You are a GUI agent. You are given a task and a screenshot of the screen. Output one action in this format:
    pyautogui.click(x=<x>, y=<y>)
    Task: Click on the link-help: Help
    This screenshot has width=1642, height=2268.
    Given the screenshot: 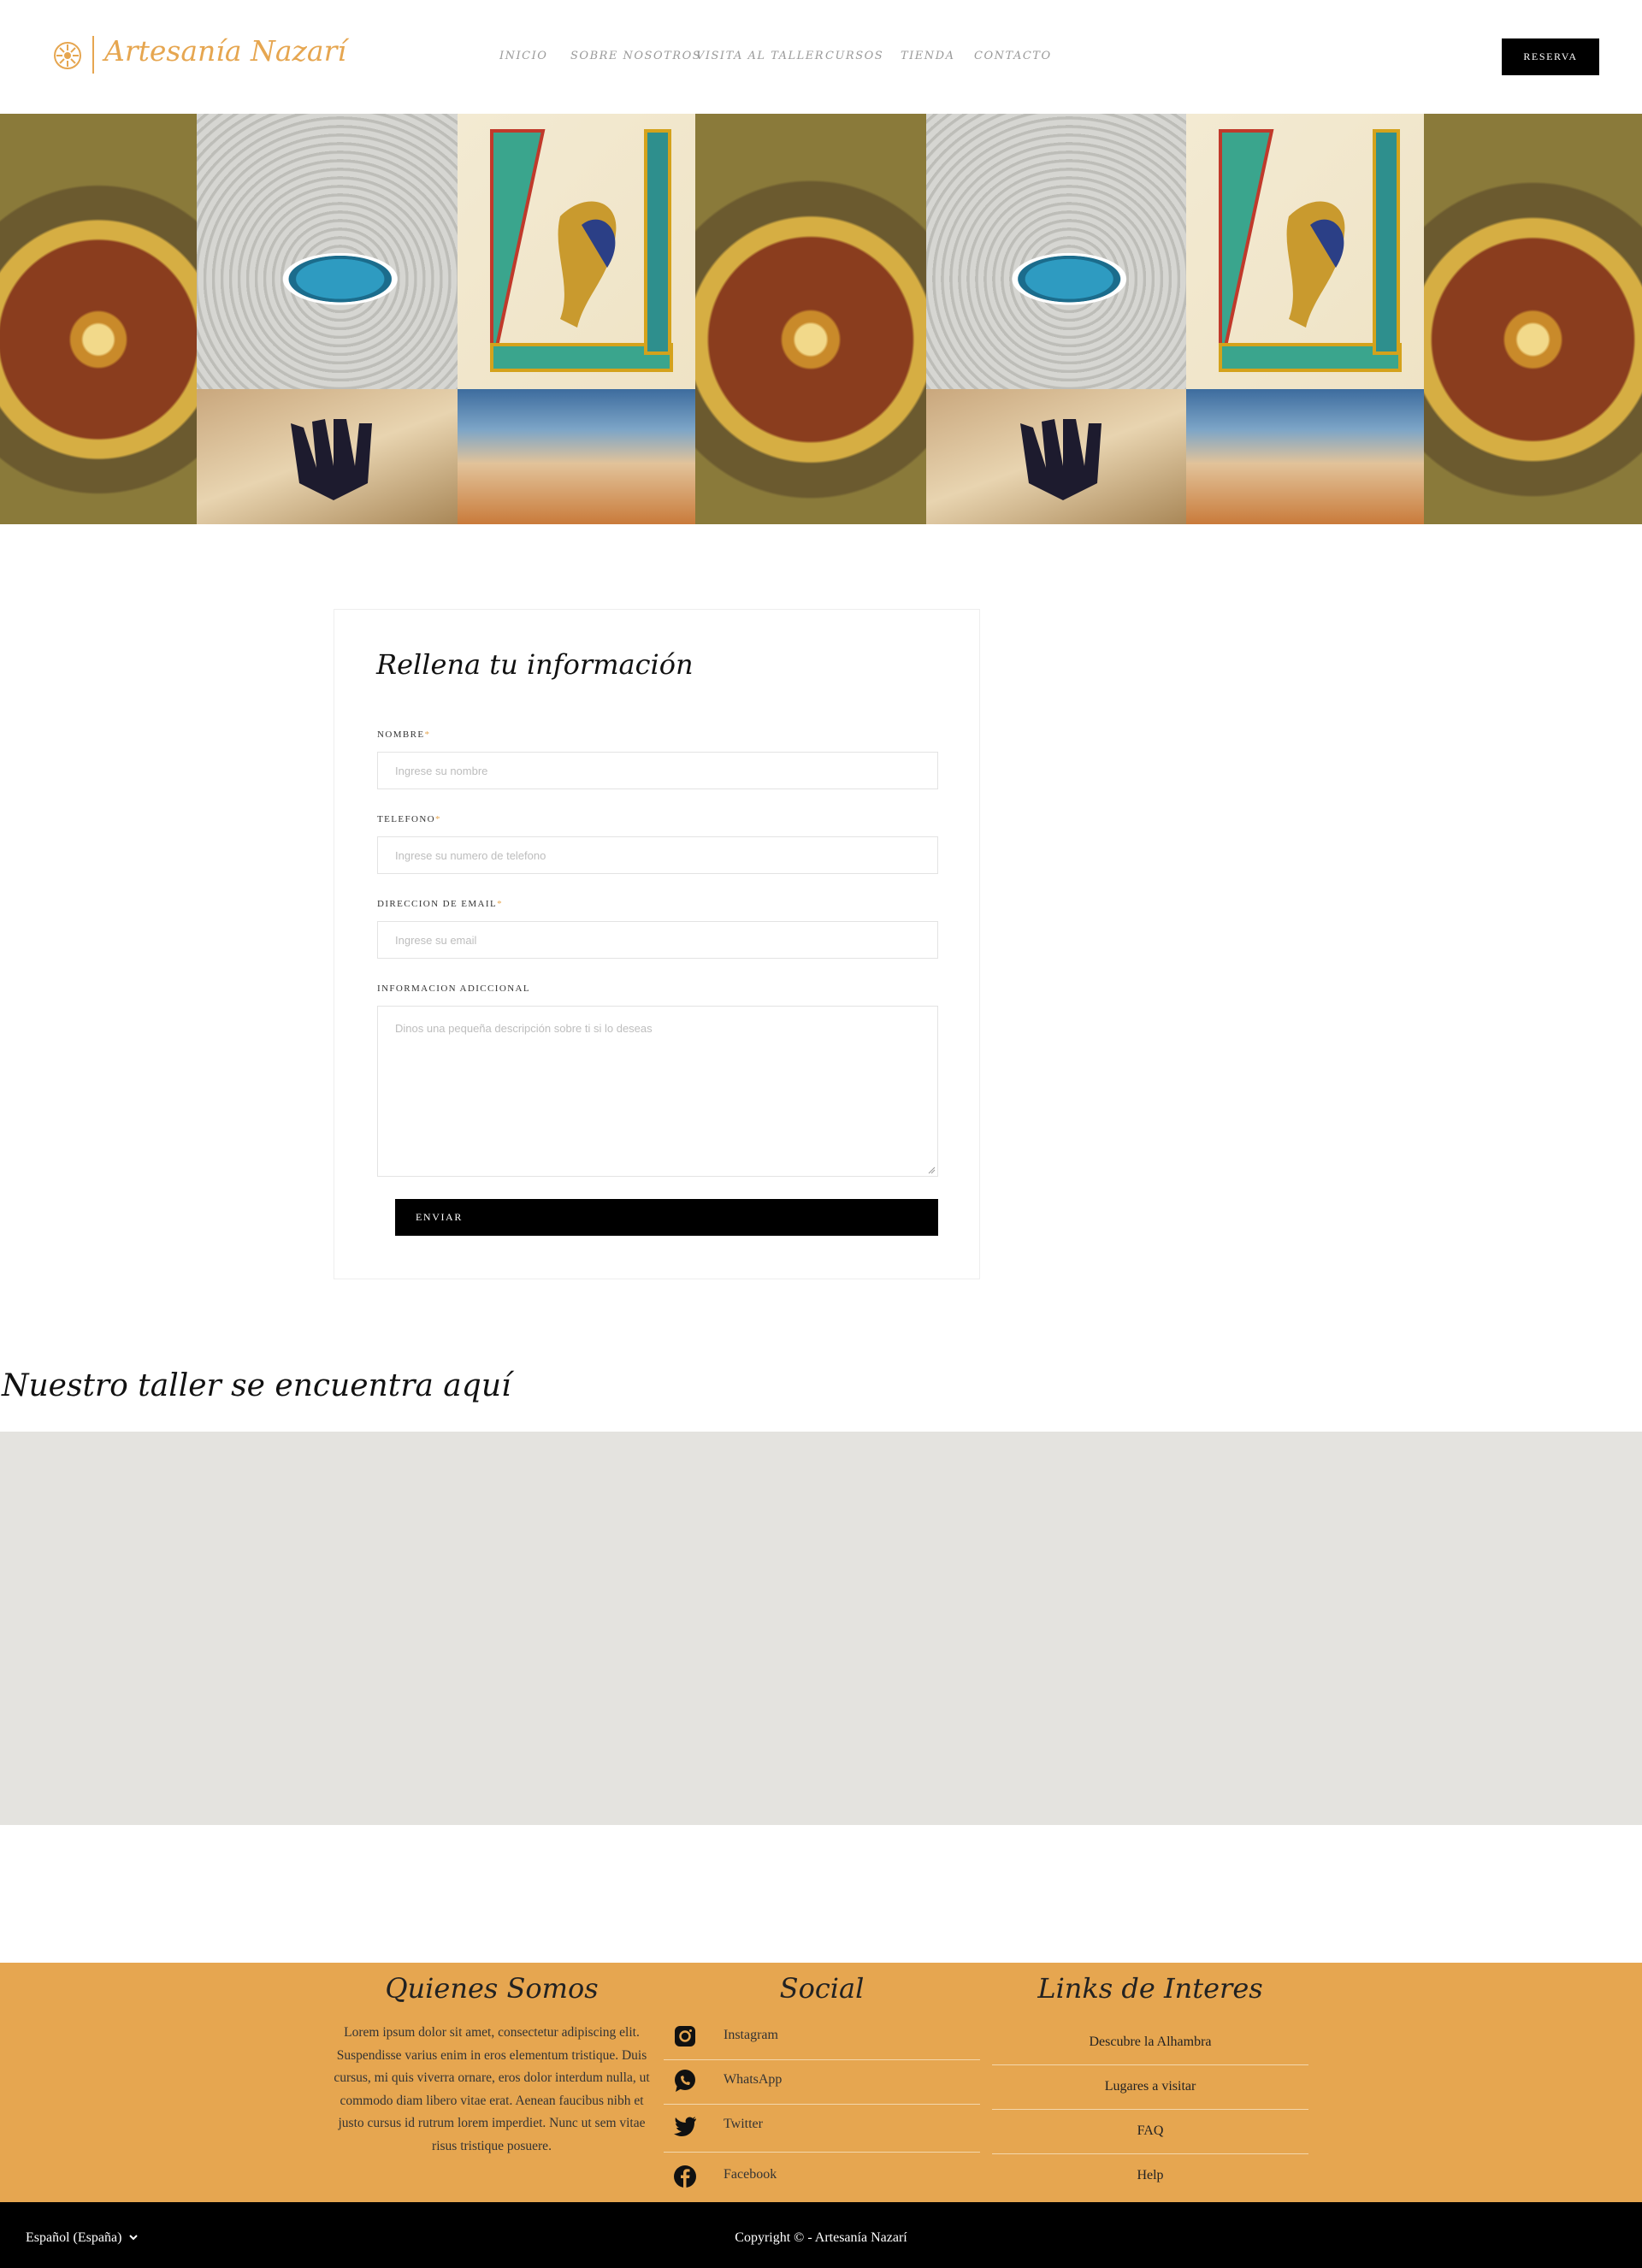 What is the action you would take?
    pyautogui.click(x=1150, y=2175)
    